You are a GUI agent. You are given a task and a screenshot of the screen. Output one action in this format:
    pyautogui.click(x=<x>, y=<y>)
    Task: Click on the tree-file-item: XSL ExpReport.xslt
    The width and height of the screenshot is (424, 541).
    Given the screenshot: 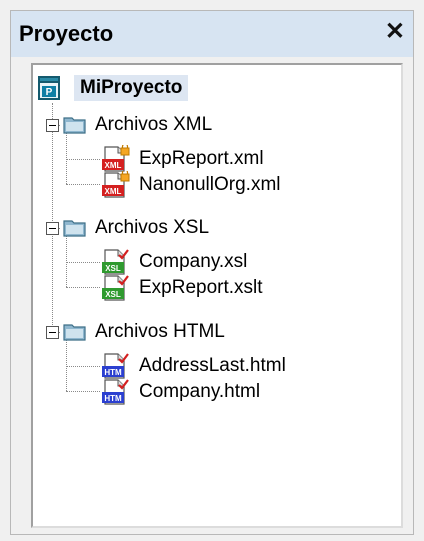 What is the action you would take?
    pyautogui.click(x=182, y=288)
    